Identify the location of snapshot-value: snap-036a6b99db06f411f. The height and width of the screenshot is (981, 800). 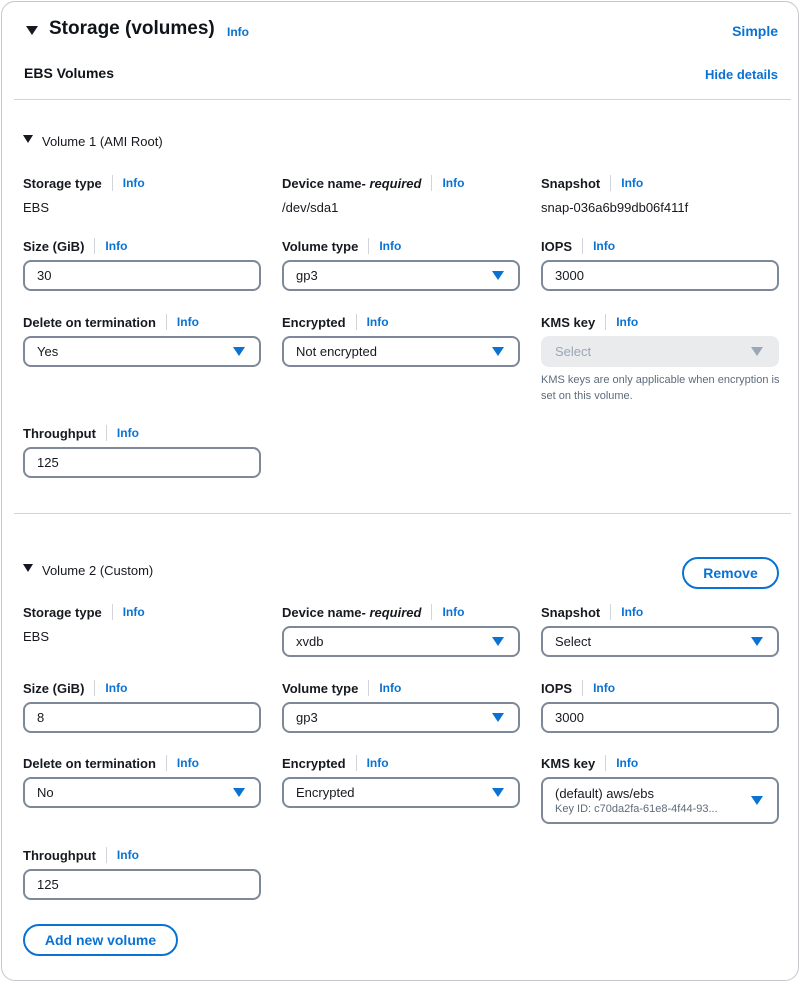
(615, 207).